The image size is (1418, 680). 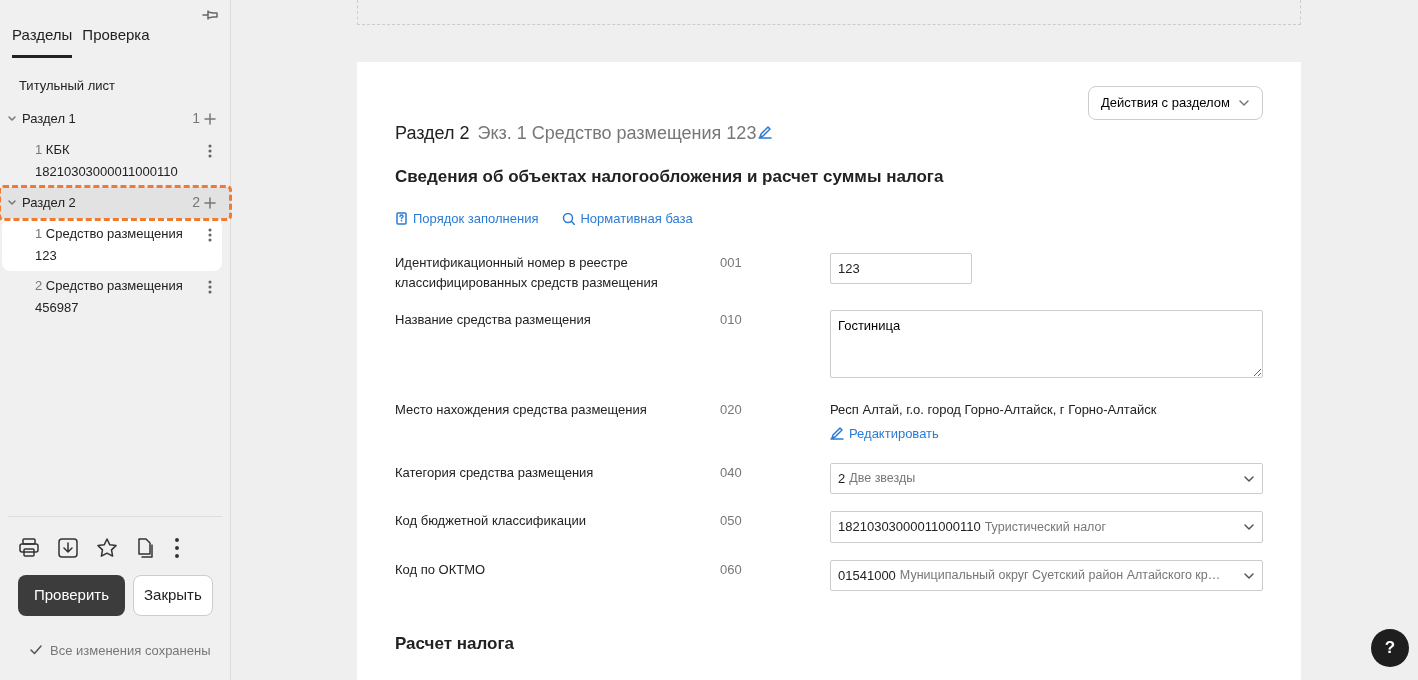 I want to click on input-field: 123, so click(x=901, y=268).